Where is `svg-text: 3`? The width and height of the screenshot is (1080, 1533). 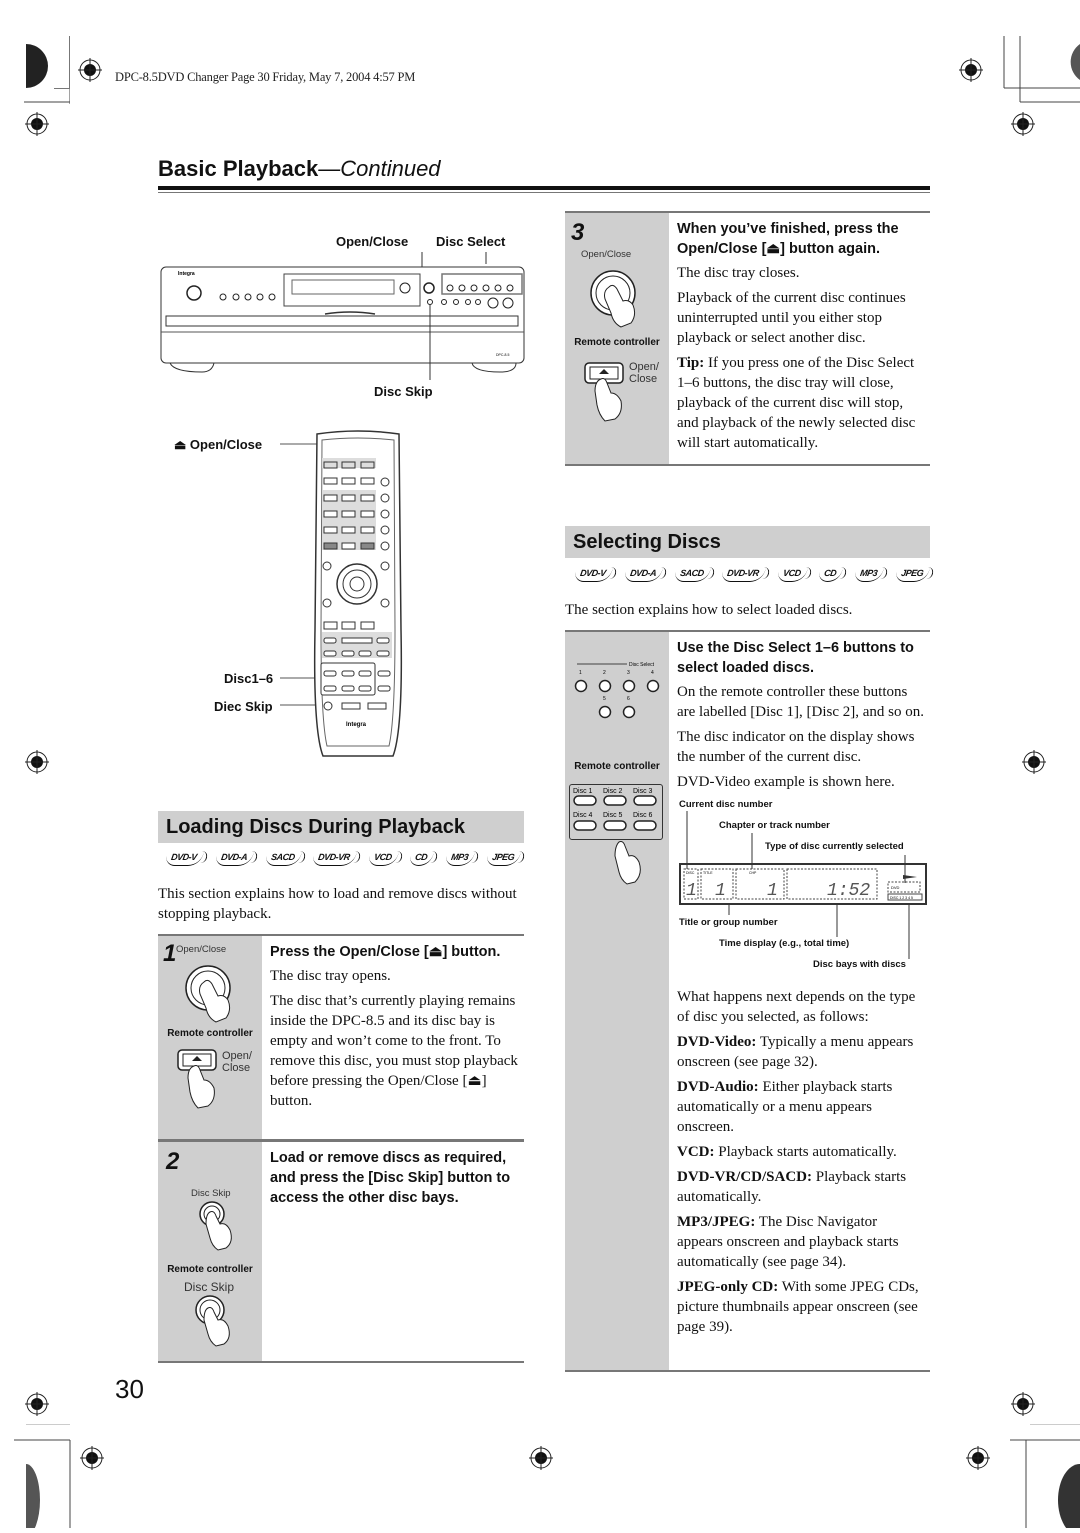 svg-text: 3 is located at coordinates (628, 673).